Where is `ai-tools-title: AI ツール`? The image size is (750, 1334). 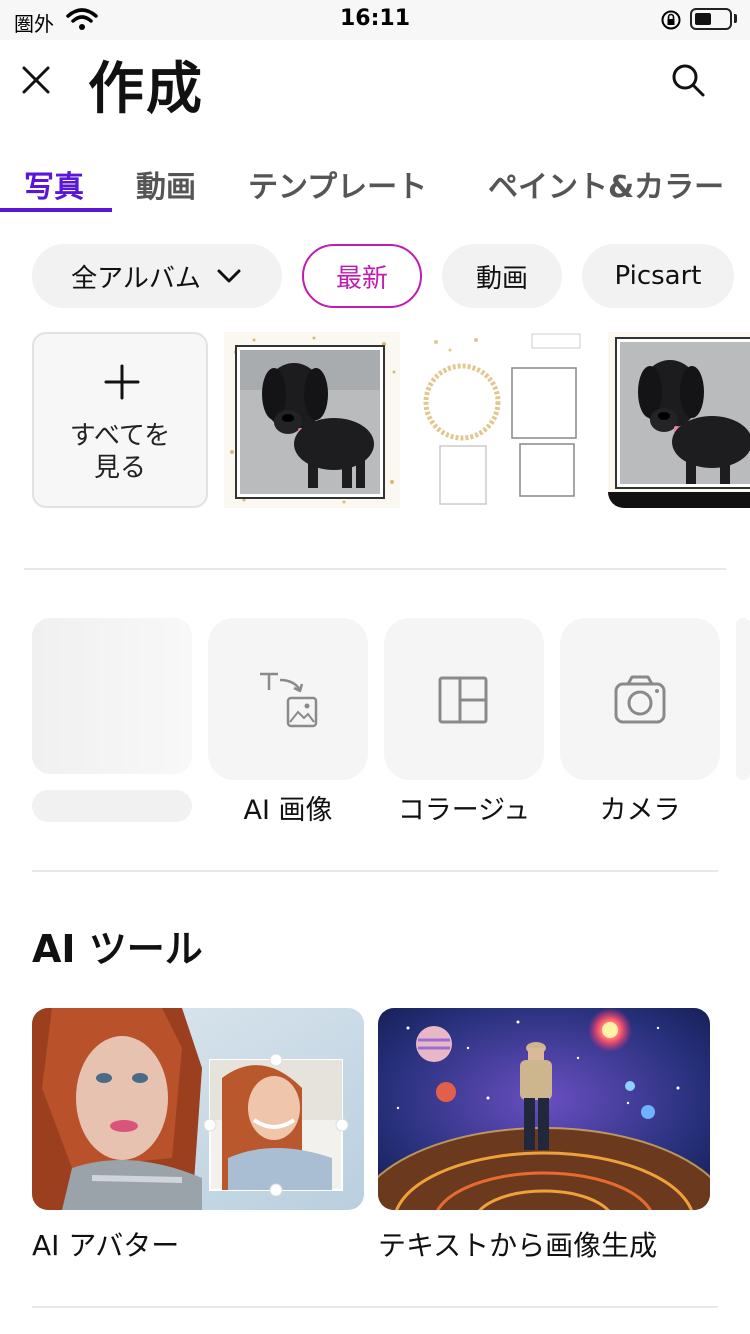 ai-tools-title: AI ツール is located at coordinates (117, 949).